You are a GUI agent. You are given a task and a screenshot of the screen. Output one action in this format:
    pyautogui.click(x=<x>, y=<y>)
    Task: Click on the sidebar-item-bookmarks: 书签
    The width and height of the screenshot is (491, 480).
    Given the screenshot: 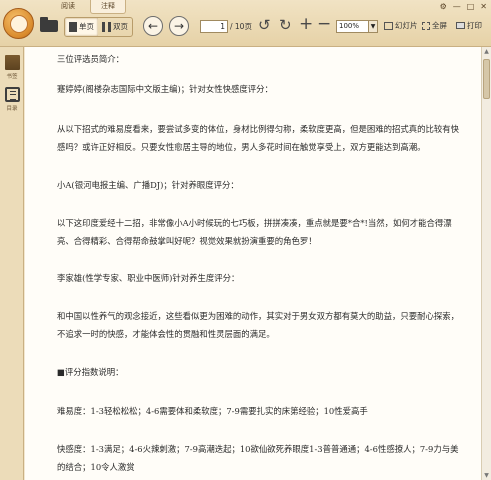 What is the action you would take?
    pyautogui.click(x=12, y=67)
    